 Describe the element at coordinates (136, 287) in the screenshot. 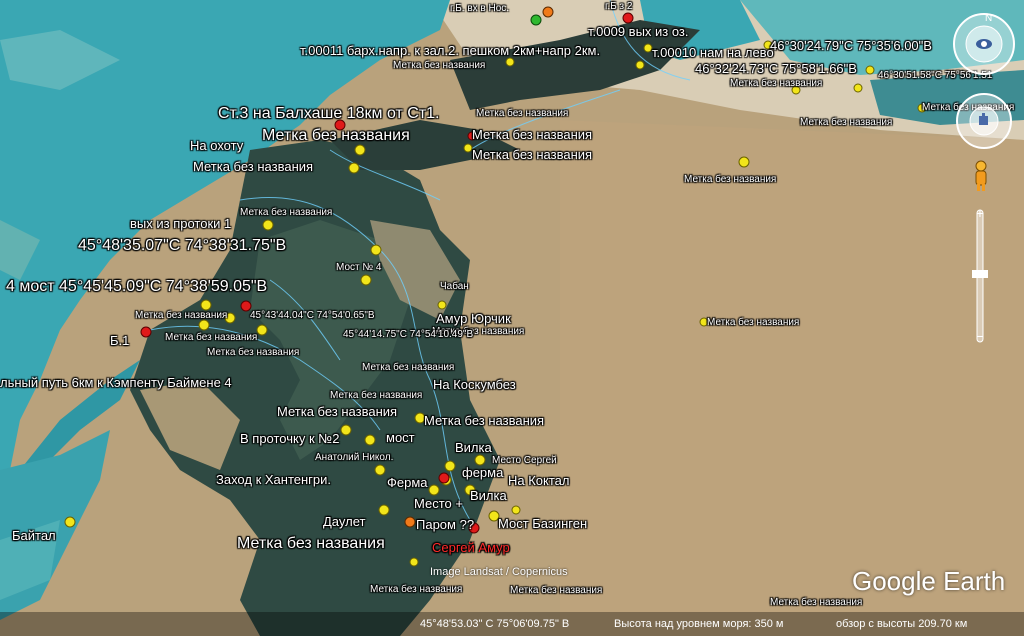

I see `placemark-label: 4 мост 45°45'45.09"С 74°38'59.05"В` at that location.